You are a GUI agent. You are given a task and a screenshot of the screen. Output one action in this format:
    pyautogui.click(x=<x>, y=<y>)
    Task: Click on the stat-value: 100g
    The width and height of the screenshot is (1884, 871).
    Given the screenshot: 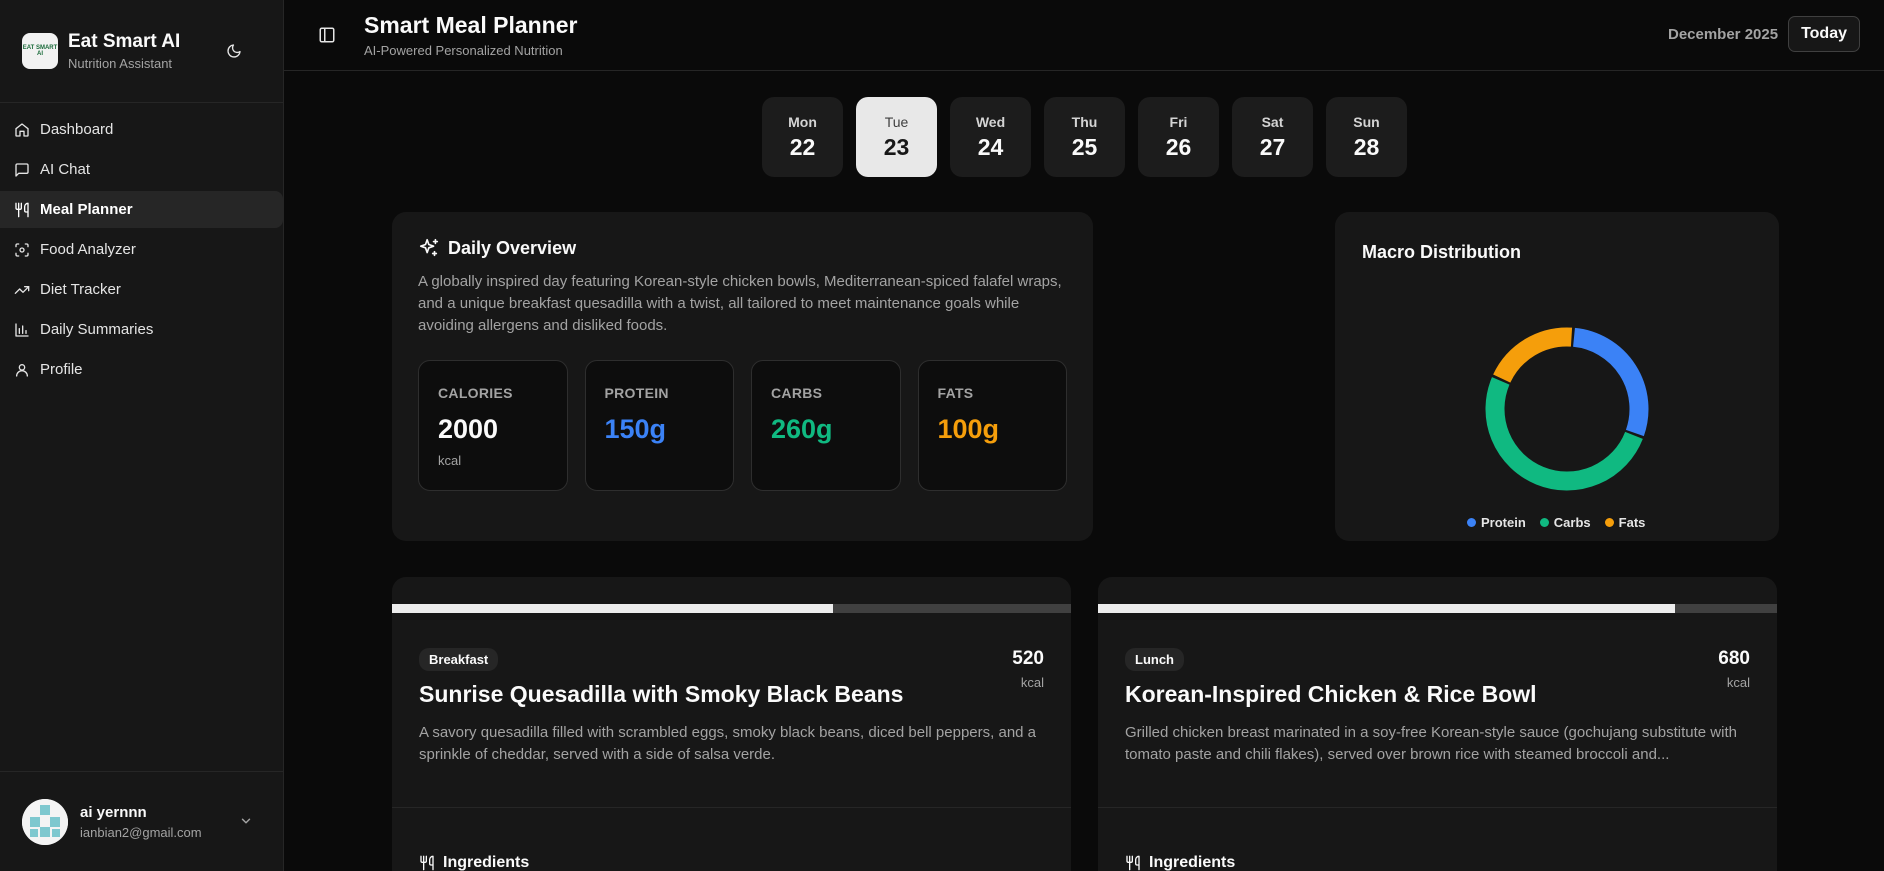 What is the action you would take?
    pyautogui.click(x=968, y=429)
    